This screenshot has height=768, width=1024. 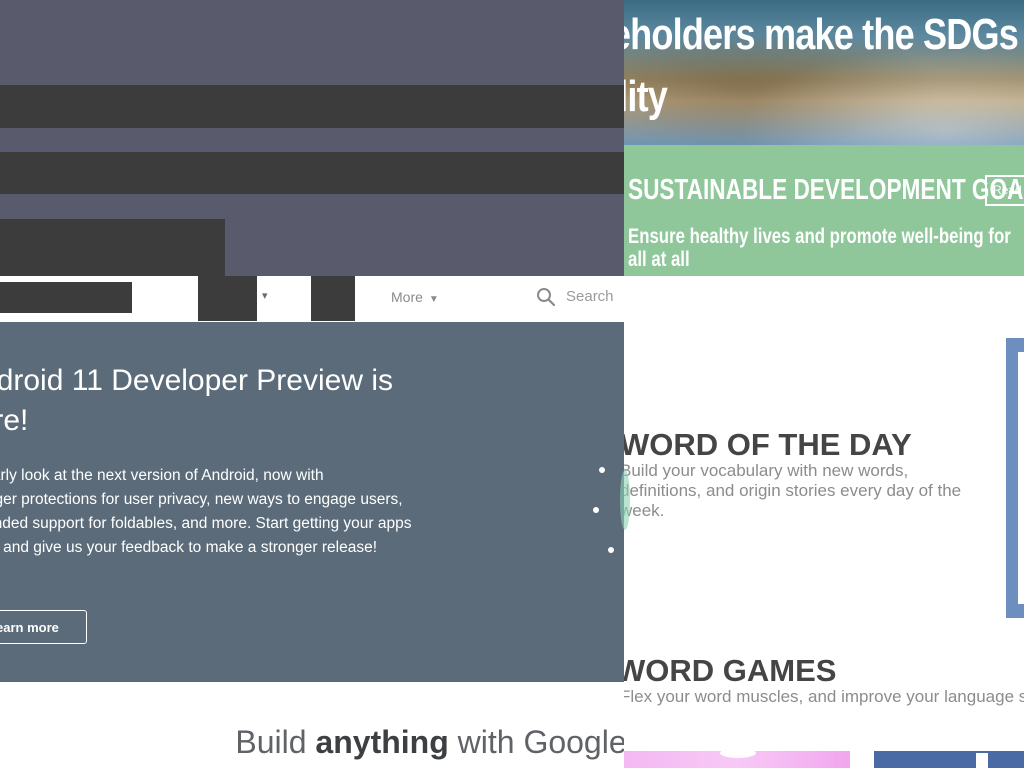 I want to click on word-of-the-day-heading: WORD OF THE DAY, so click(x=768, y=445).